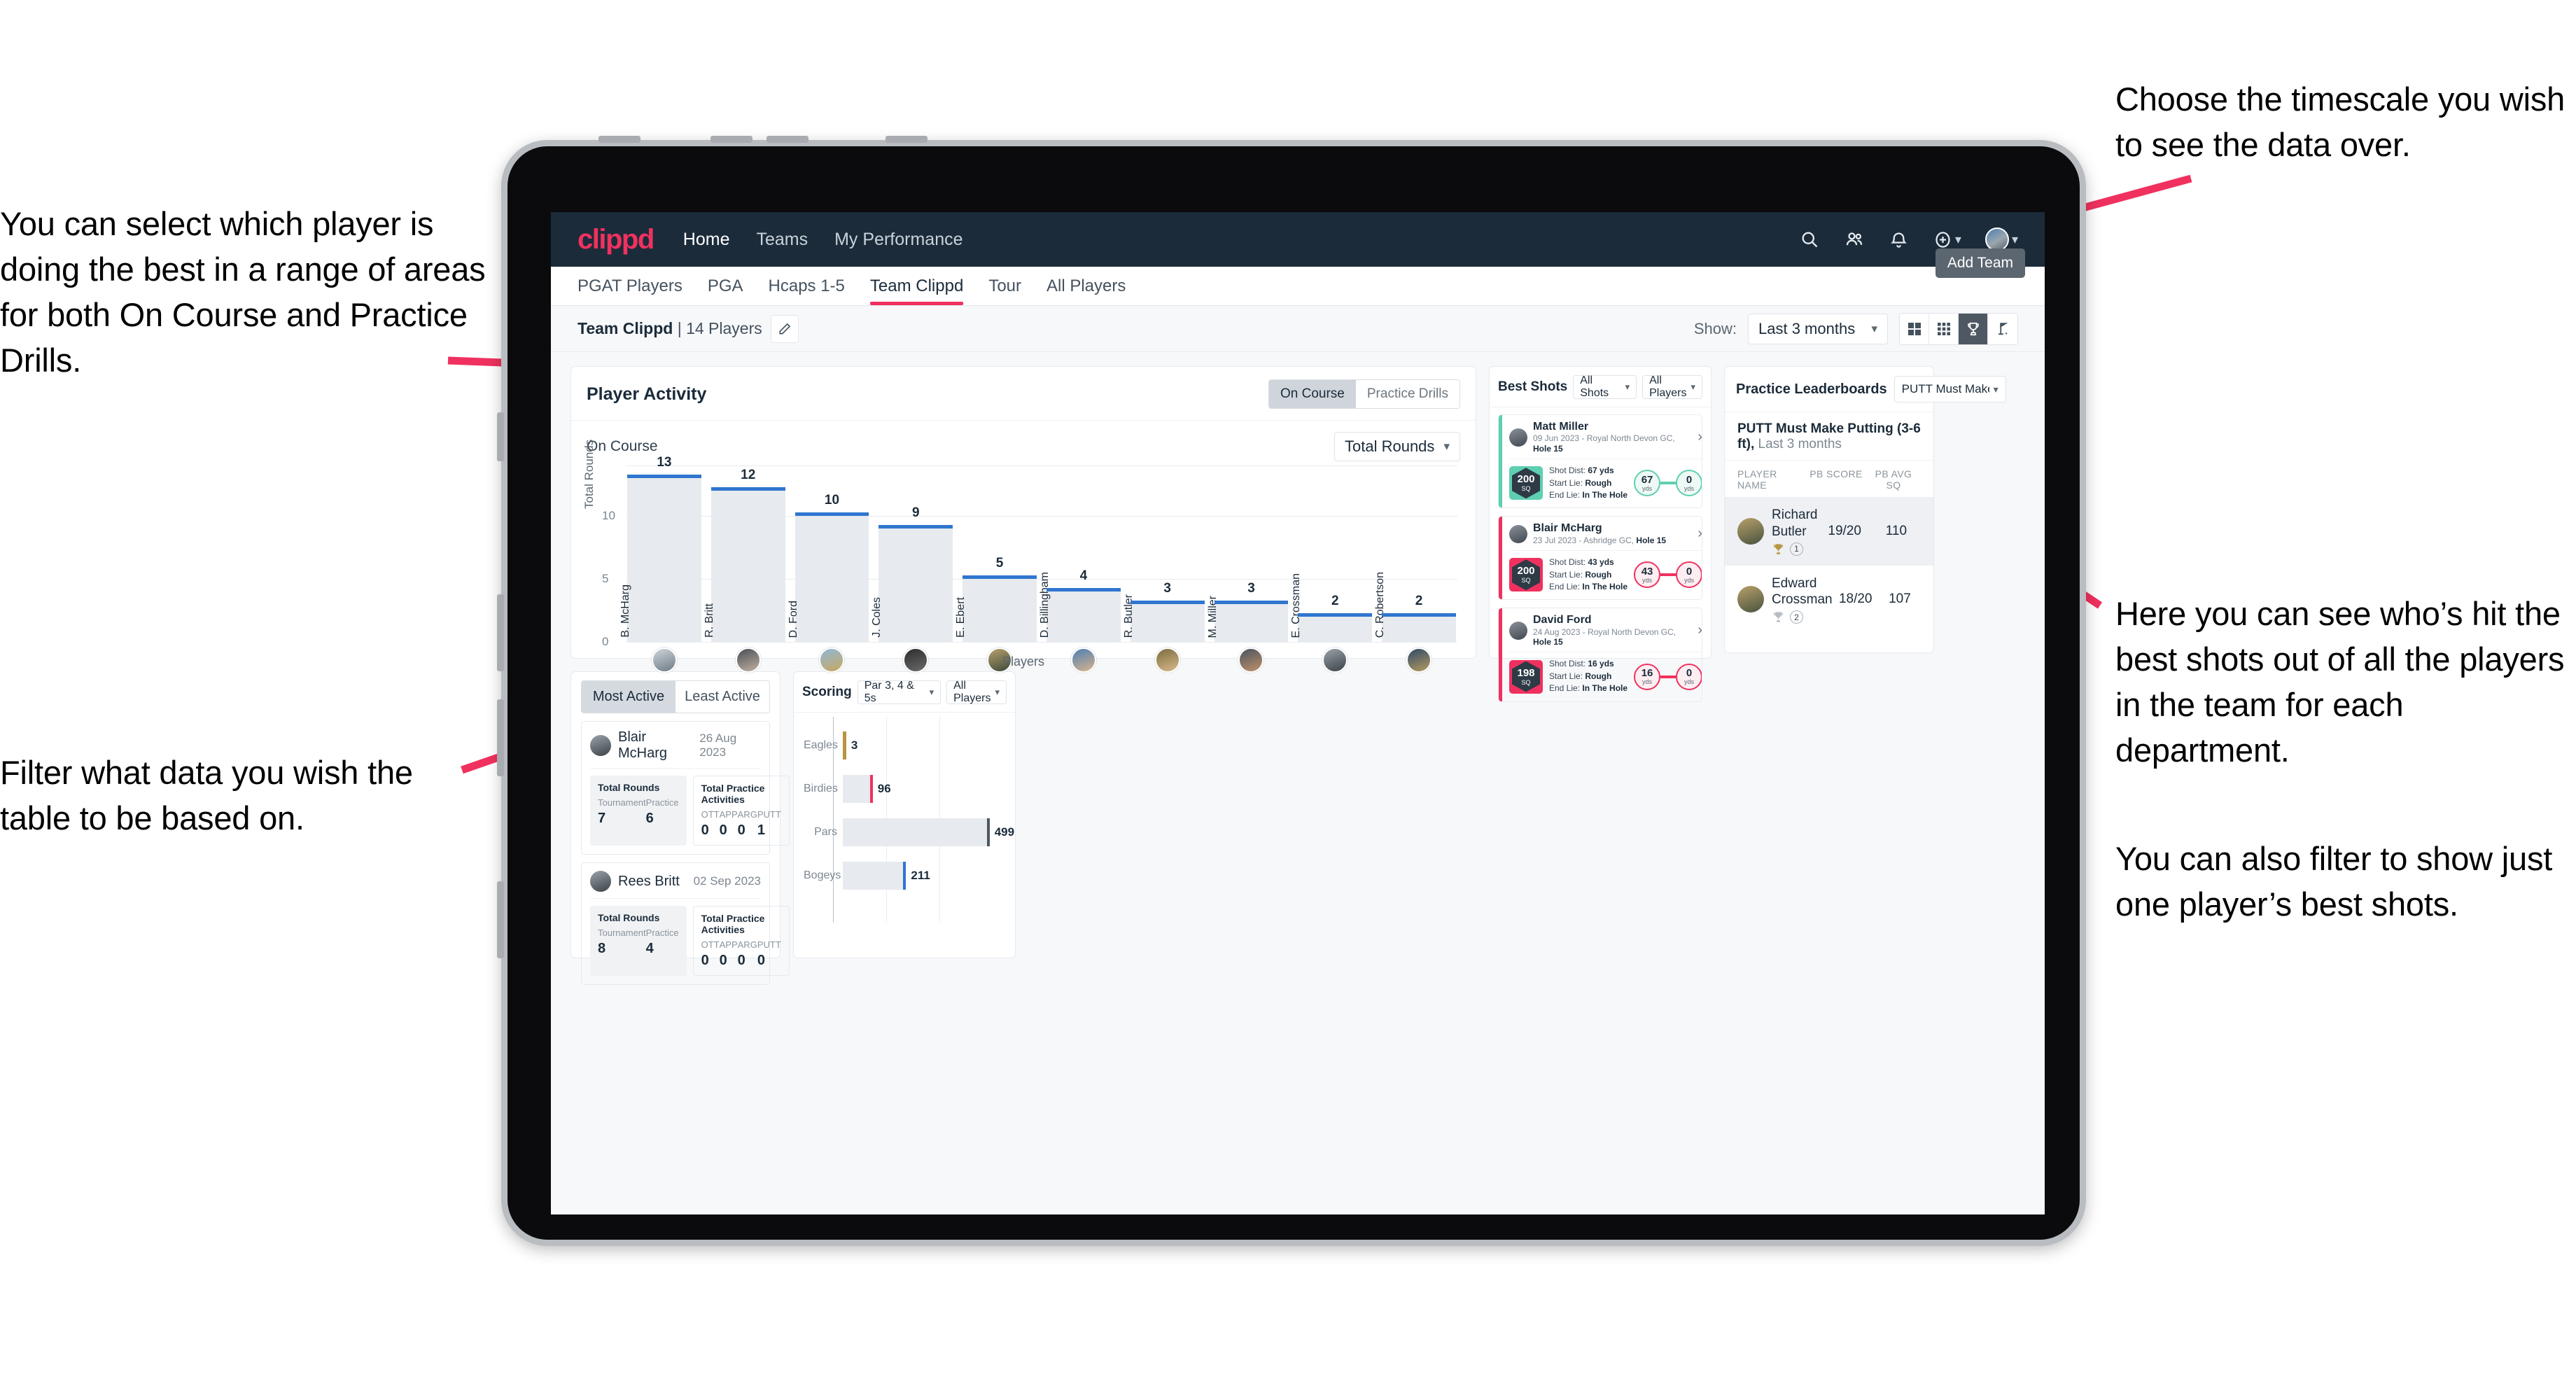 This screenshot has width=2576, height=1386. Describe the element at coordinates (1415, 553) in the screenshot. I see `bar-column: 2 C. Robertson` at that location.